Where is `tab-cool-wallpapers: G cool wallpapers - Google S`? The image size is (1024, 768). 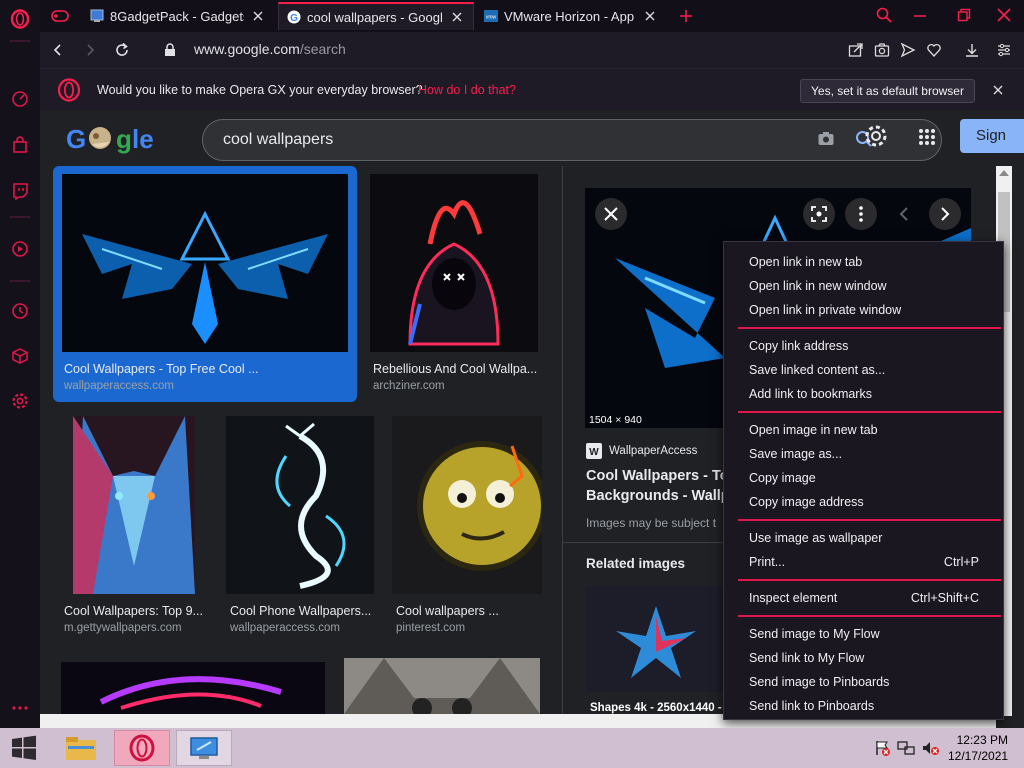 tab-cool-wallpapers: G cool wallpapers - Google S is located at coordinates (376, 16).